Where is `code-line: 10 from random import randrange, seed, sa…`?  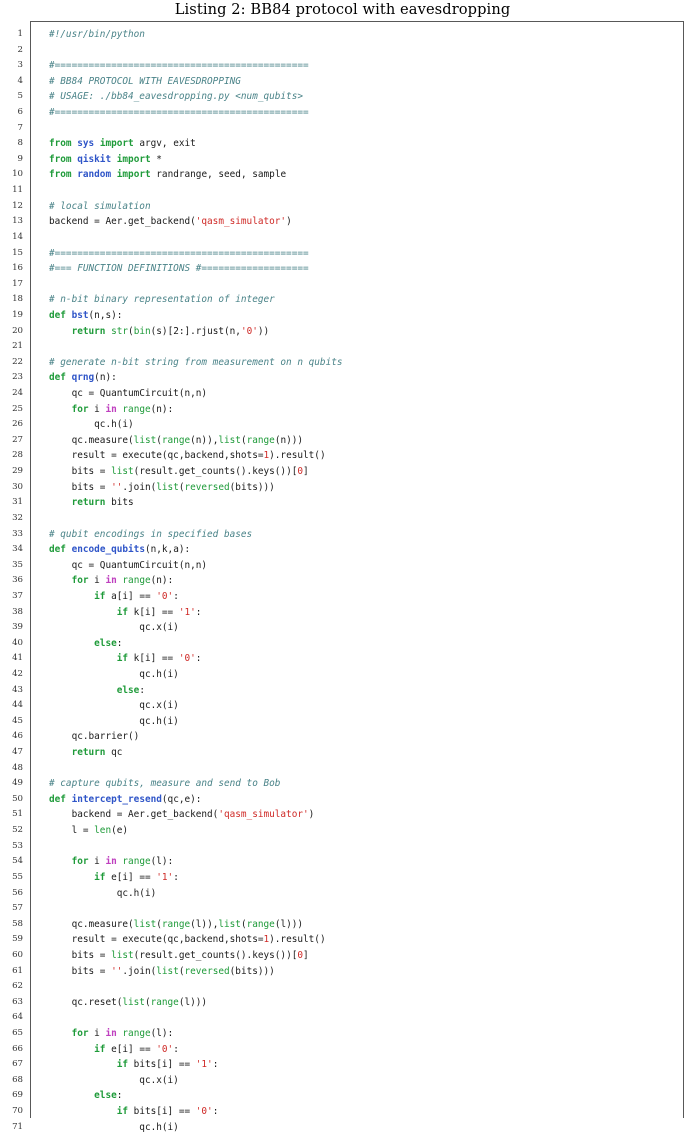
code-line: 10 from random import randrange, seed, sa… is located at coordinates (347, 175).